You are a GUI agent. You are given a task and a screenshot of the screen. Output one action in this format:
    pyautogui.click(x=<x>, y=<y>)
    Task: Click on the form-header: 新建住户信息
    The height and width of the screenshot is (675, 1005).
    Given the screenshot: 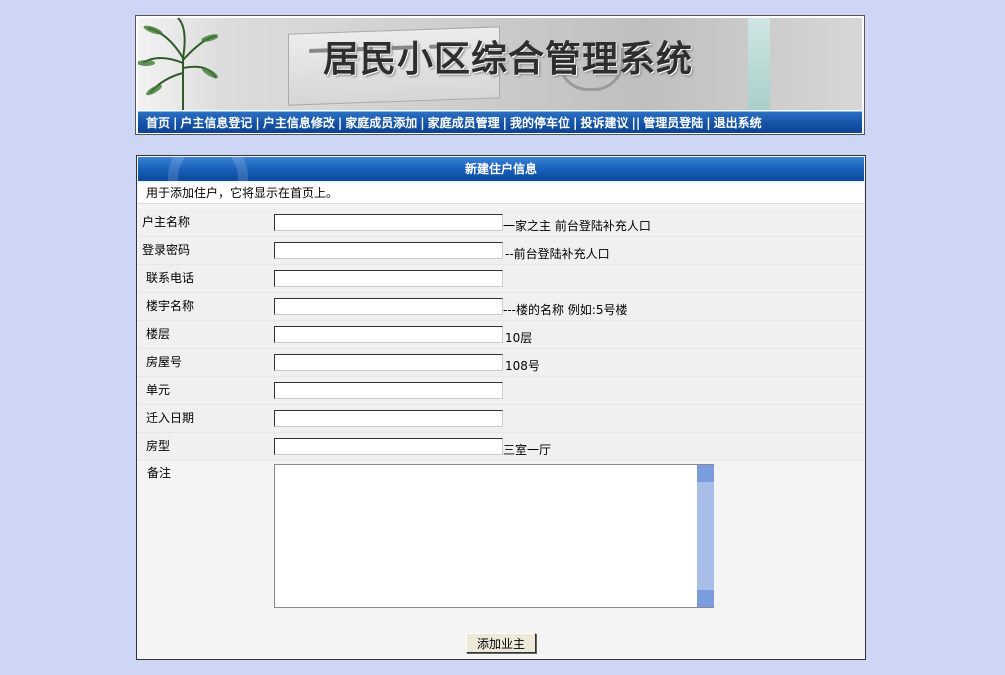 What is the action you would take?
    pyautogui.click(x=501, y=169)
    